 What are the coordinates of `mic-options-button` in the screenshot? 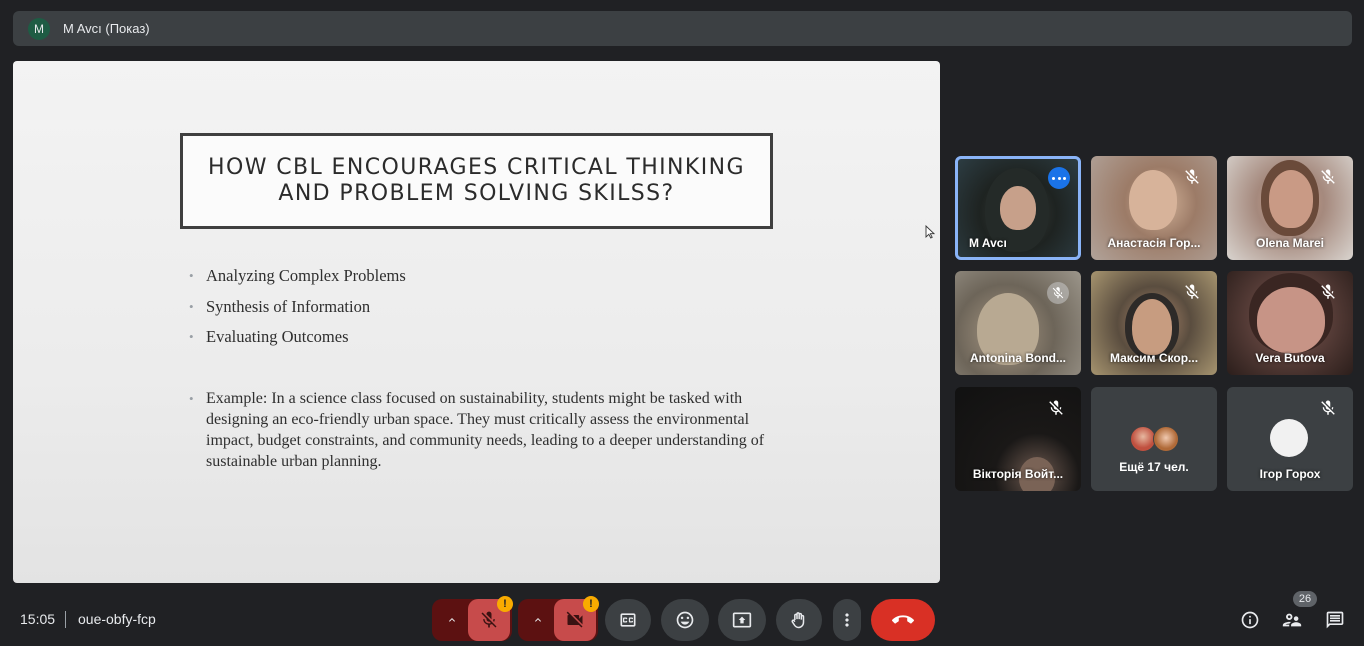 It's located at (452, 620).